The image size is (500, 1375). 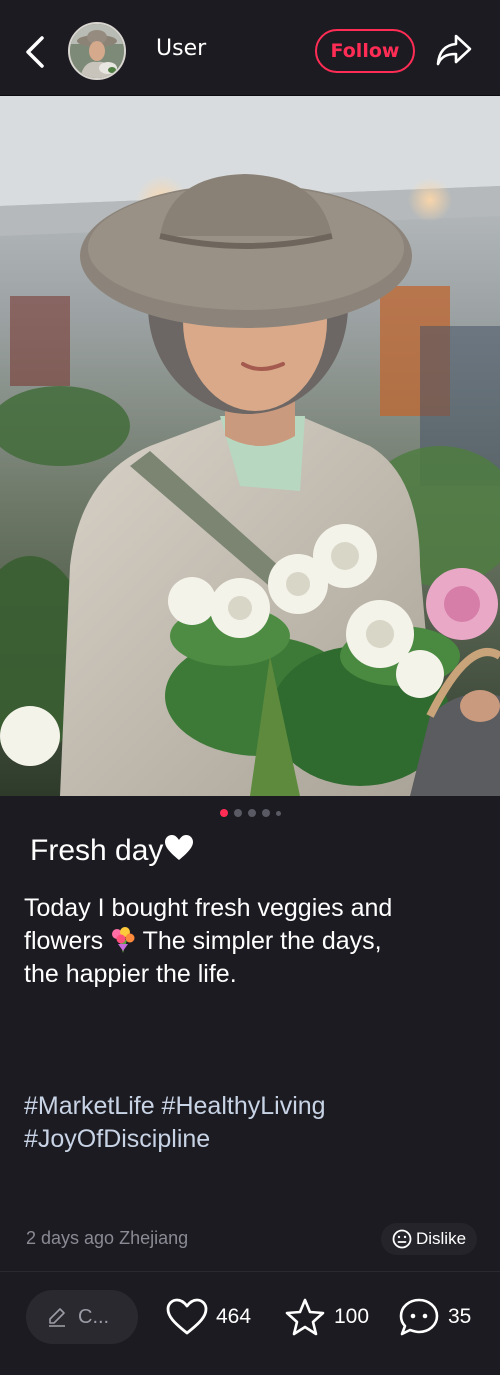 What do you see at coordinates (107, 1238) in the screenshot?
I see `post-meta: 2 days ago Zhejiang` at bounding box center [107, 1238].